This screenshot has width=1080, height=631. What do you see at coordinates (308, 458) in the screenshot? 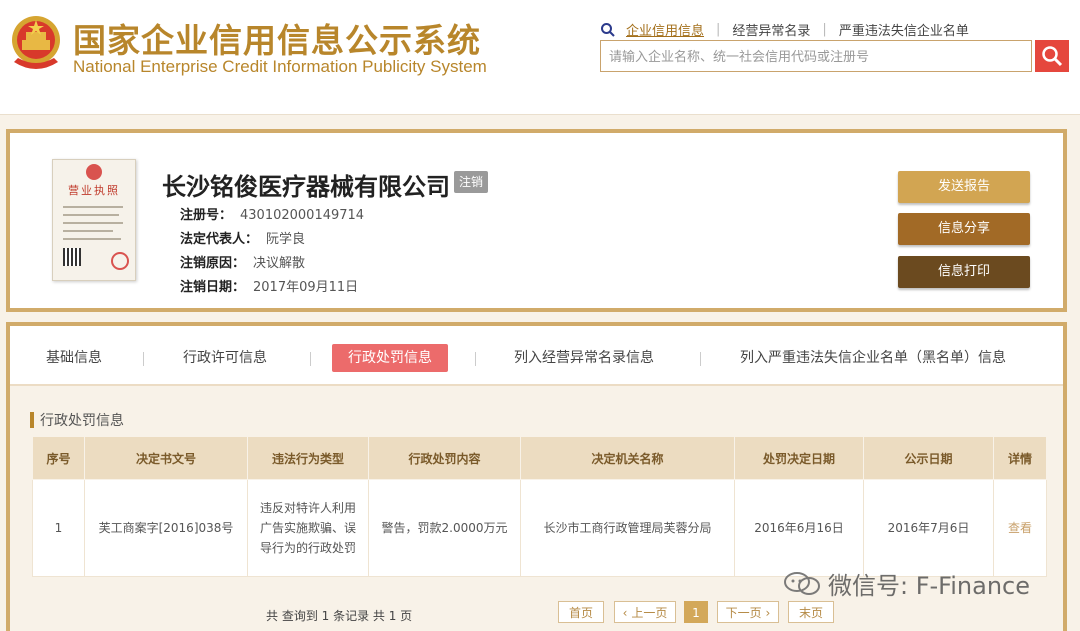
I see `table-header: 违法行为类型` at bounding box center [308, 458].